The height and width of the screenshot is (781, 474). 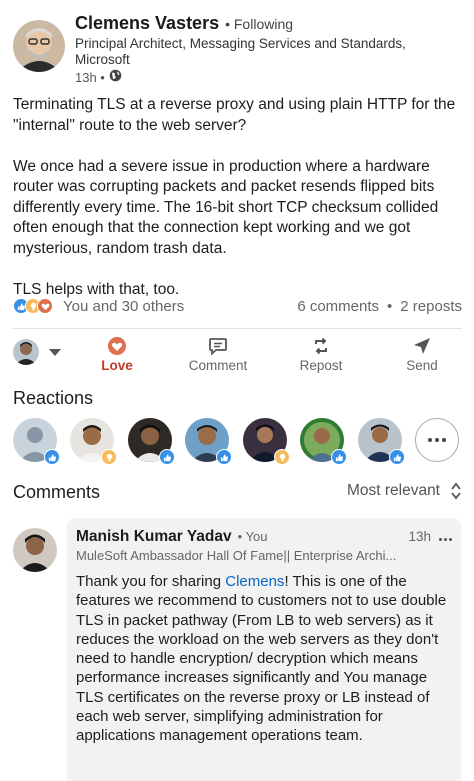 I want to click on reactions-heading: Reactions, so click(x=53, y=398).